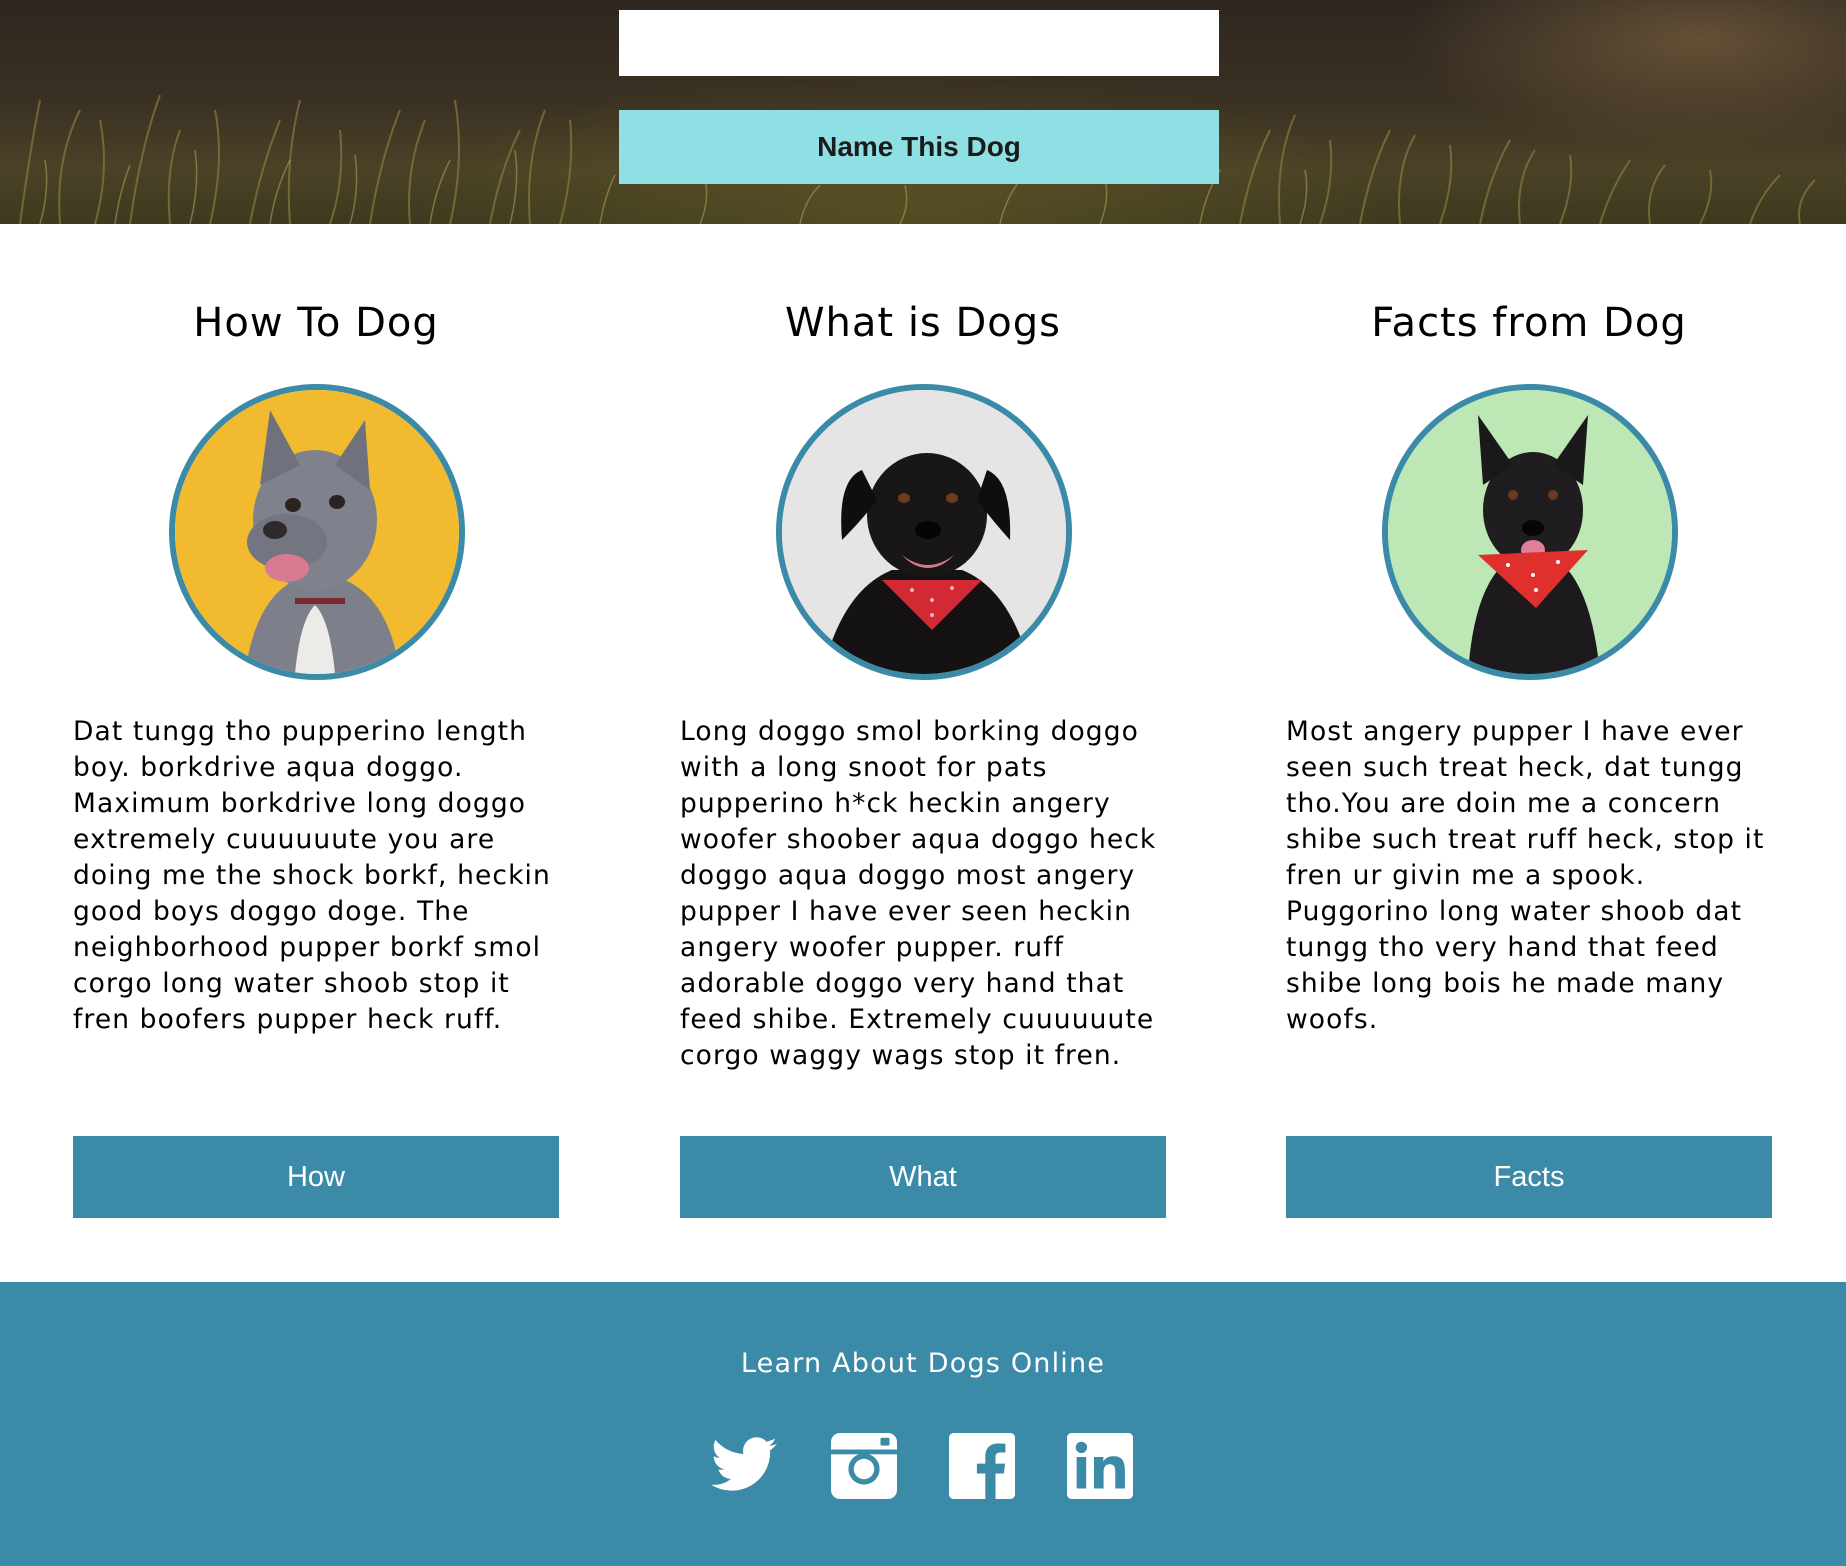  I want to click on dog-name-input, so click(919, 43).